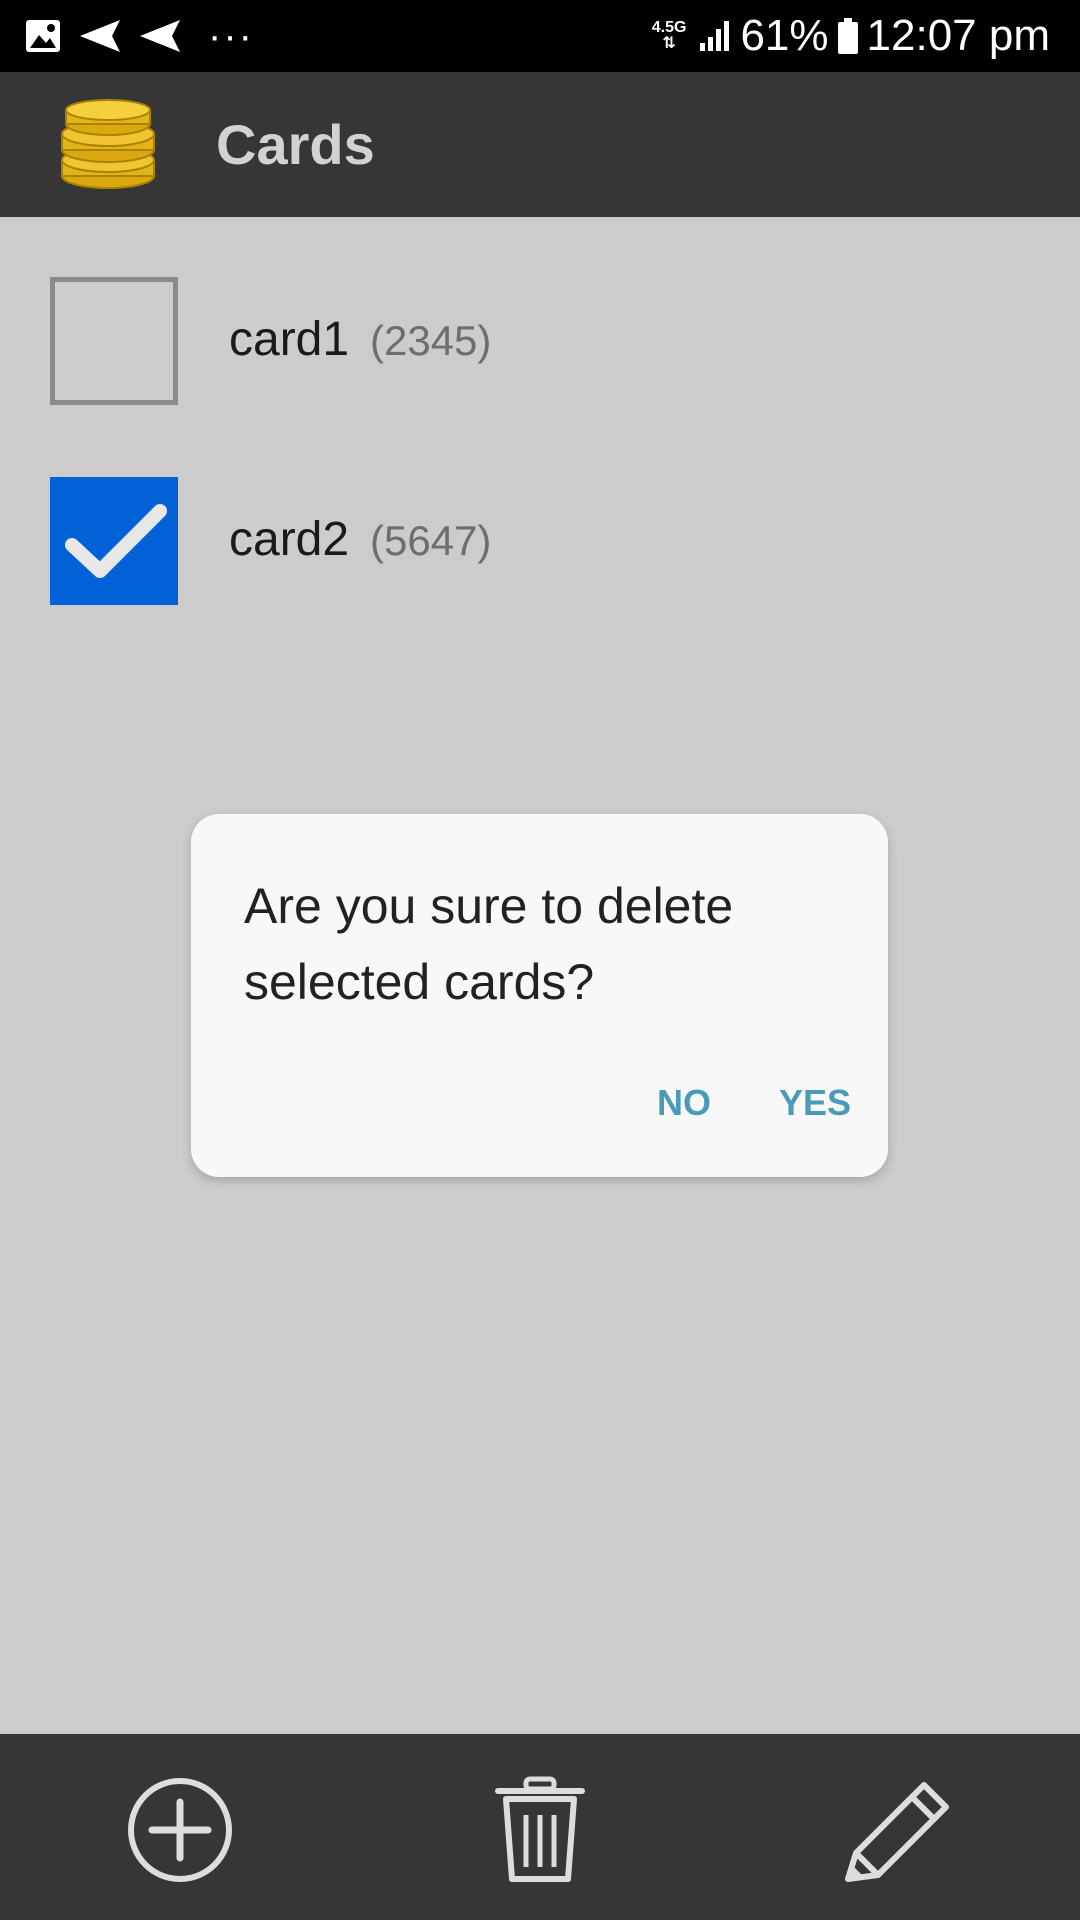 This screenshot has width=1080, height=1920. I want to click on add-card-button, so click(180, 1830).